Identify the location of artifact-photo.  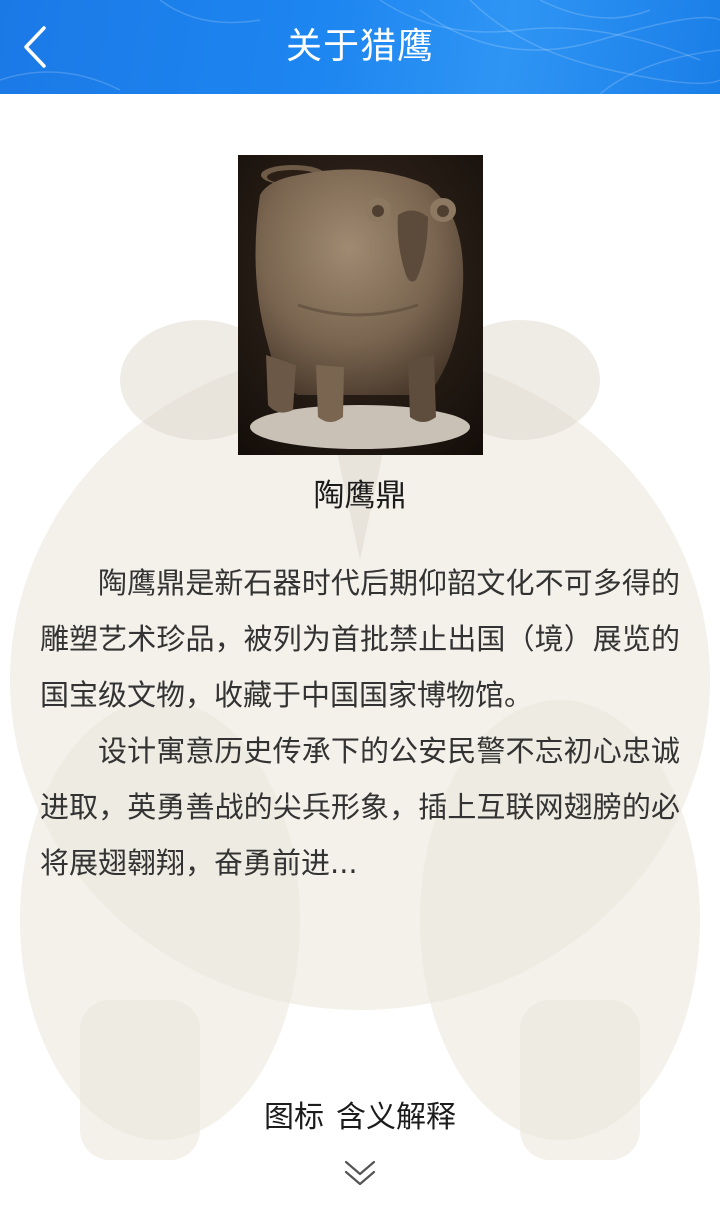
(360, 305).